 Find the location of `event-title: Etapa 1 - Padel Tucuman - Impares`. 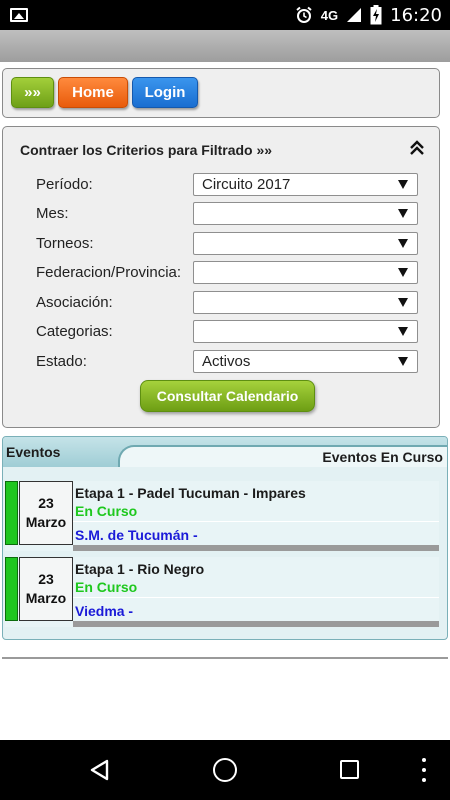

event-title: Etapa 1 - Padel Tucuman - Impares is located at coordinates (190, 493).